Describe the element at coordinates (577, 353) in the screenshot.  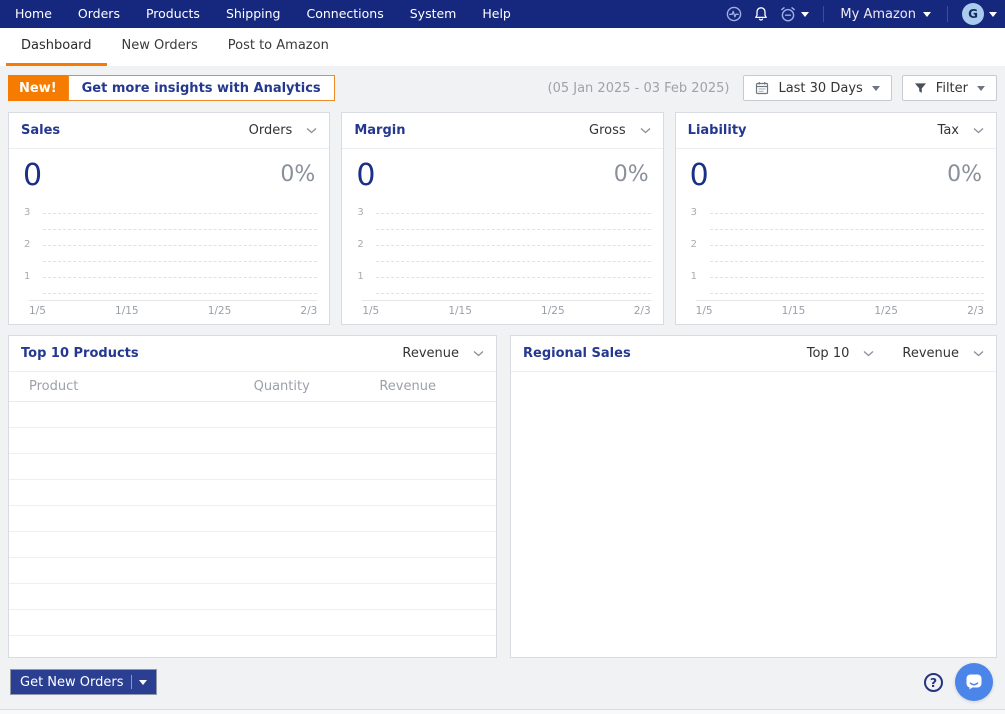
I see `card-title: Regional Sales` at that location.